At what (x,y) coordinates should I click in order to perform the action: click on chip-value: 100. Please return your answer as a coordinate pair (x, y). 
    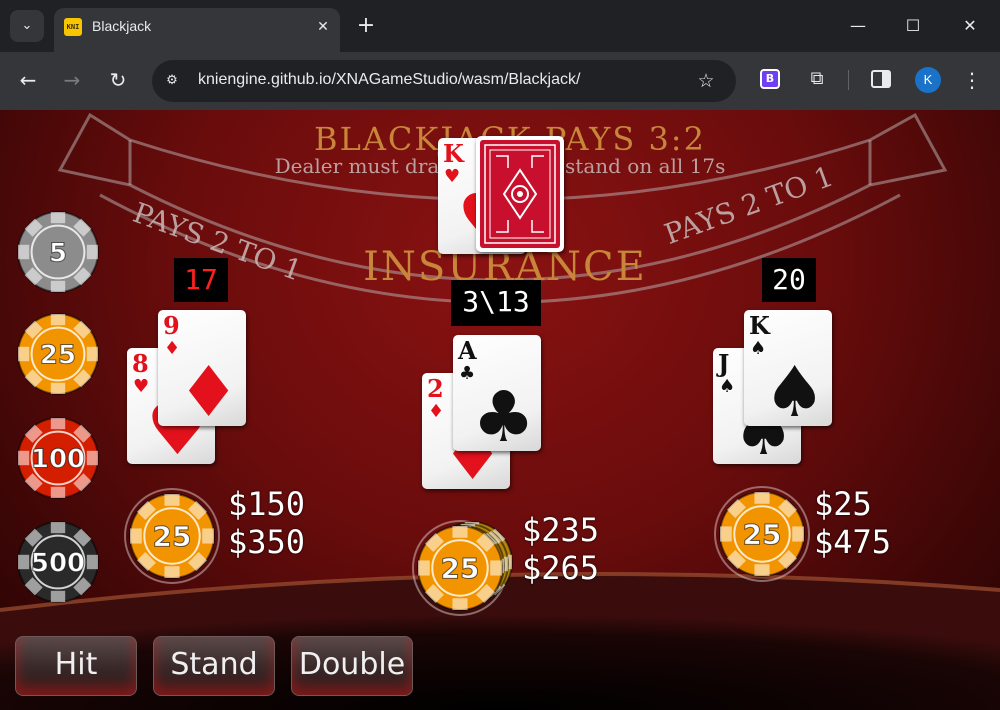
    Looking at the image, I should click on (58, 459).